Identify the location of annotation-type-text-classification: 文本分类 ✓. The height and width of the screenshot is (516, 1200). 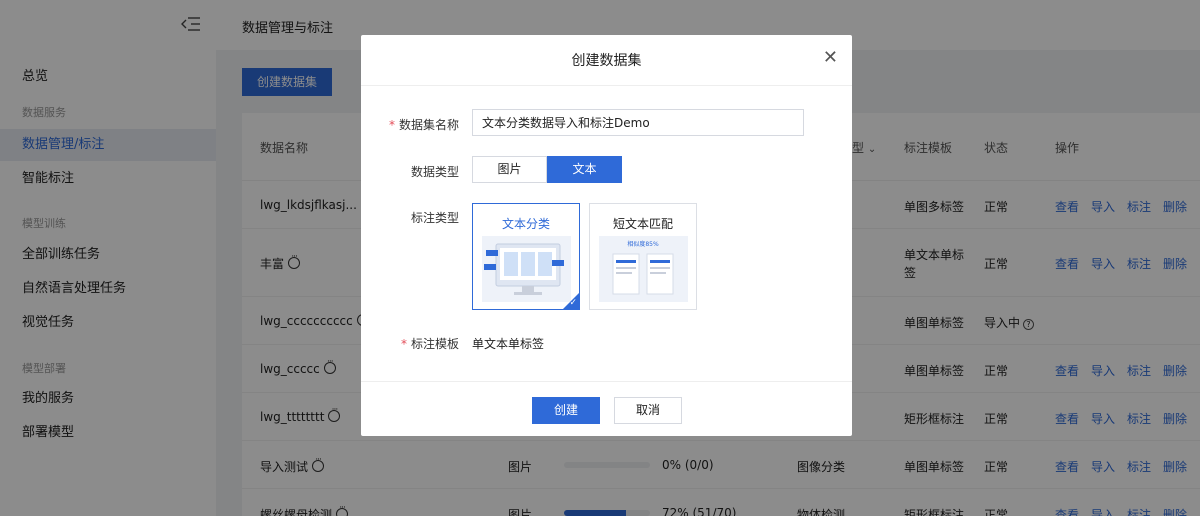
(526, 256).